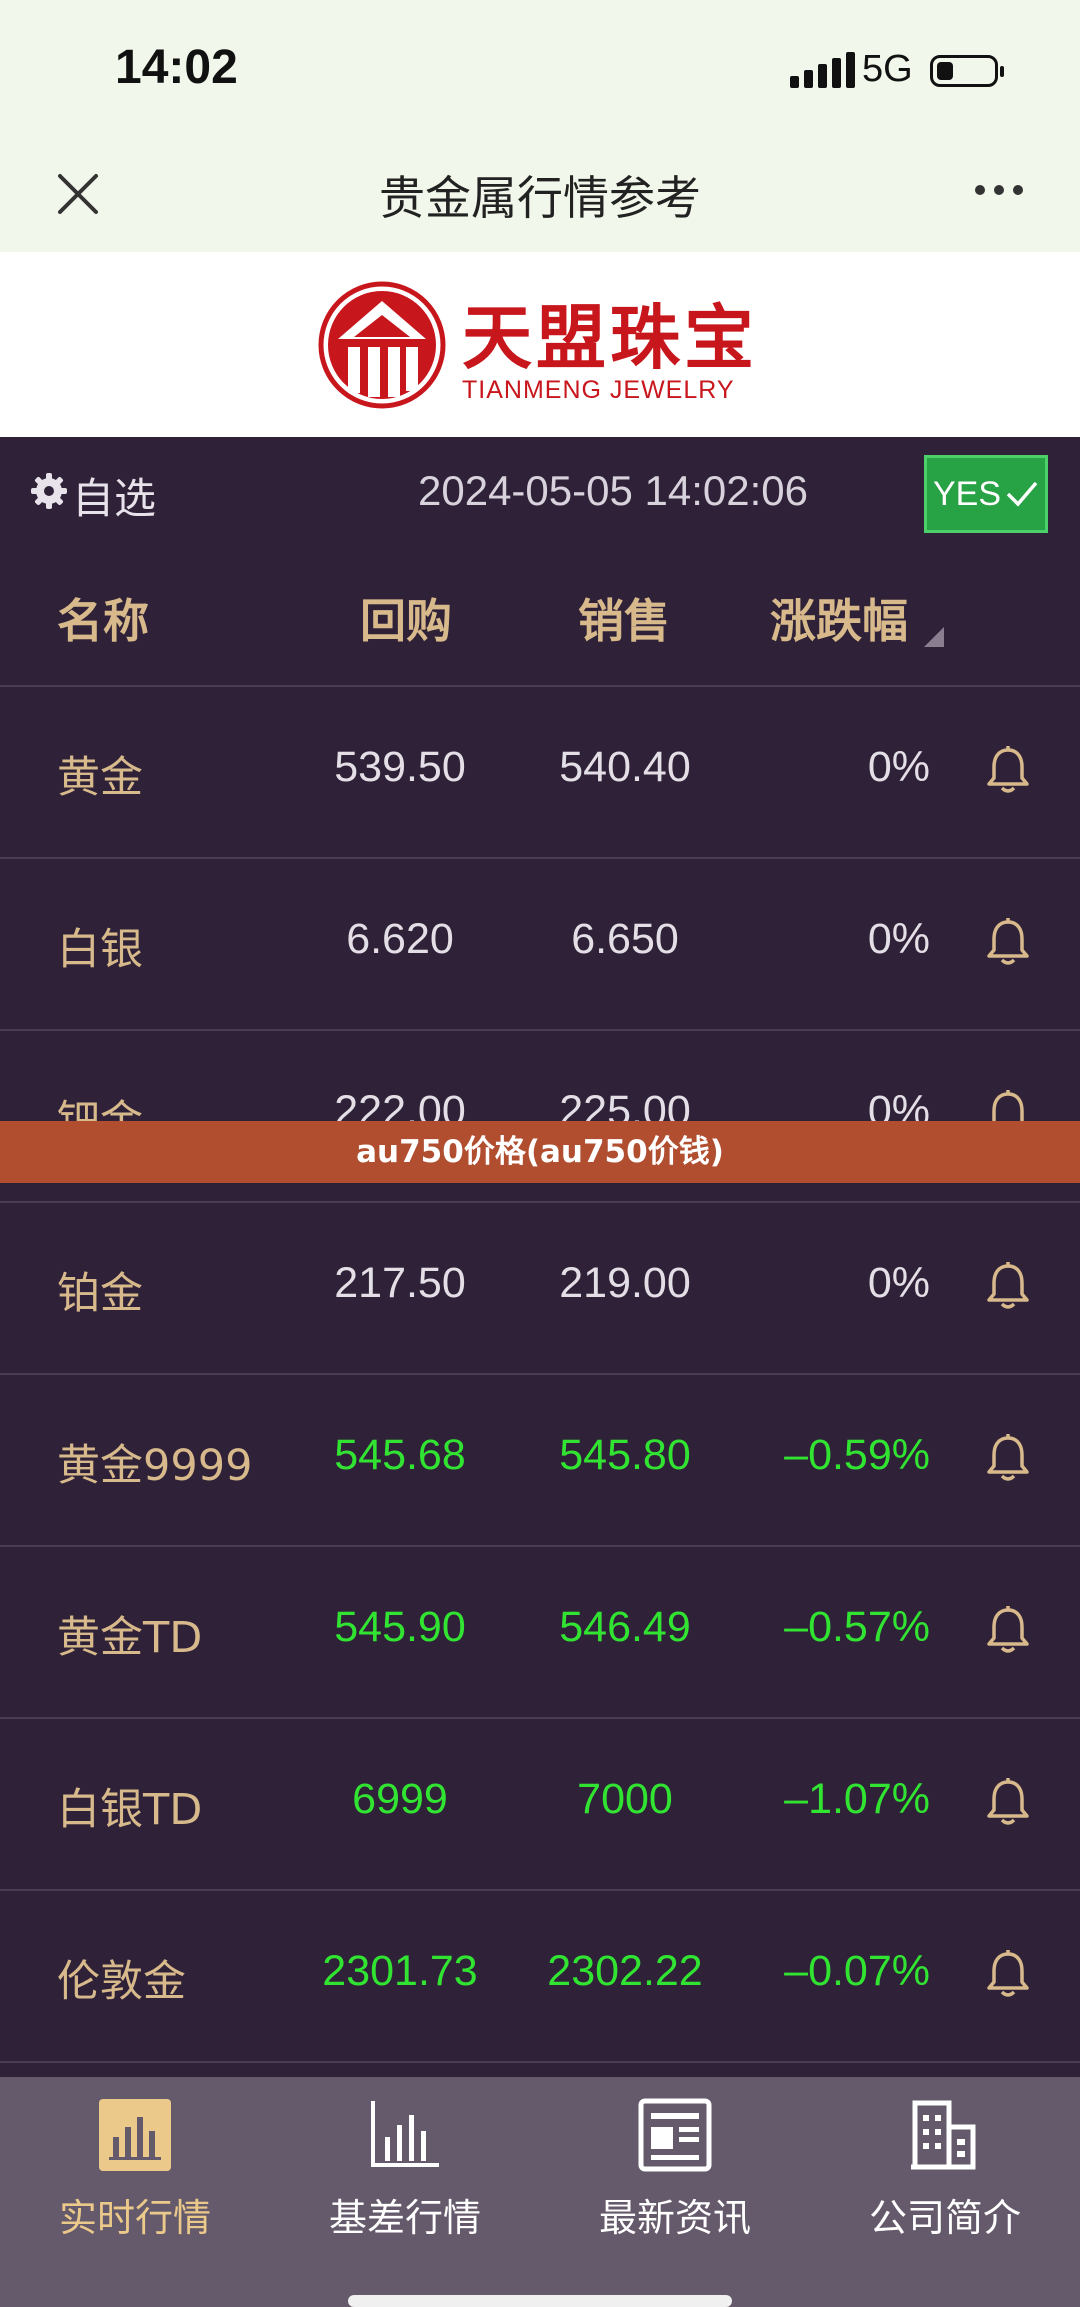 This screenshot has height=2307, width=1080. I want to click on sell-price: 219.00, so click(625, 1283).